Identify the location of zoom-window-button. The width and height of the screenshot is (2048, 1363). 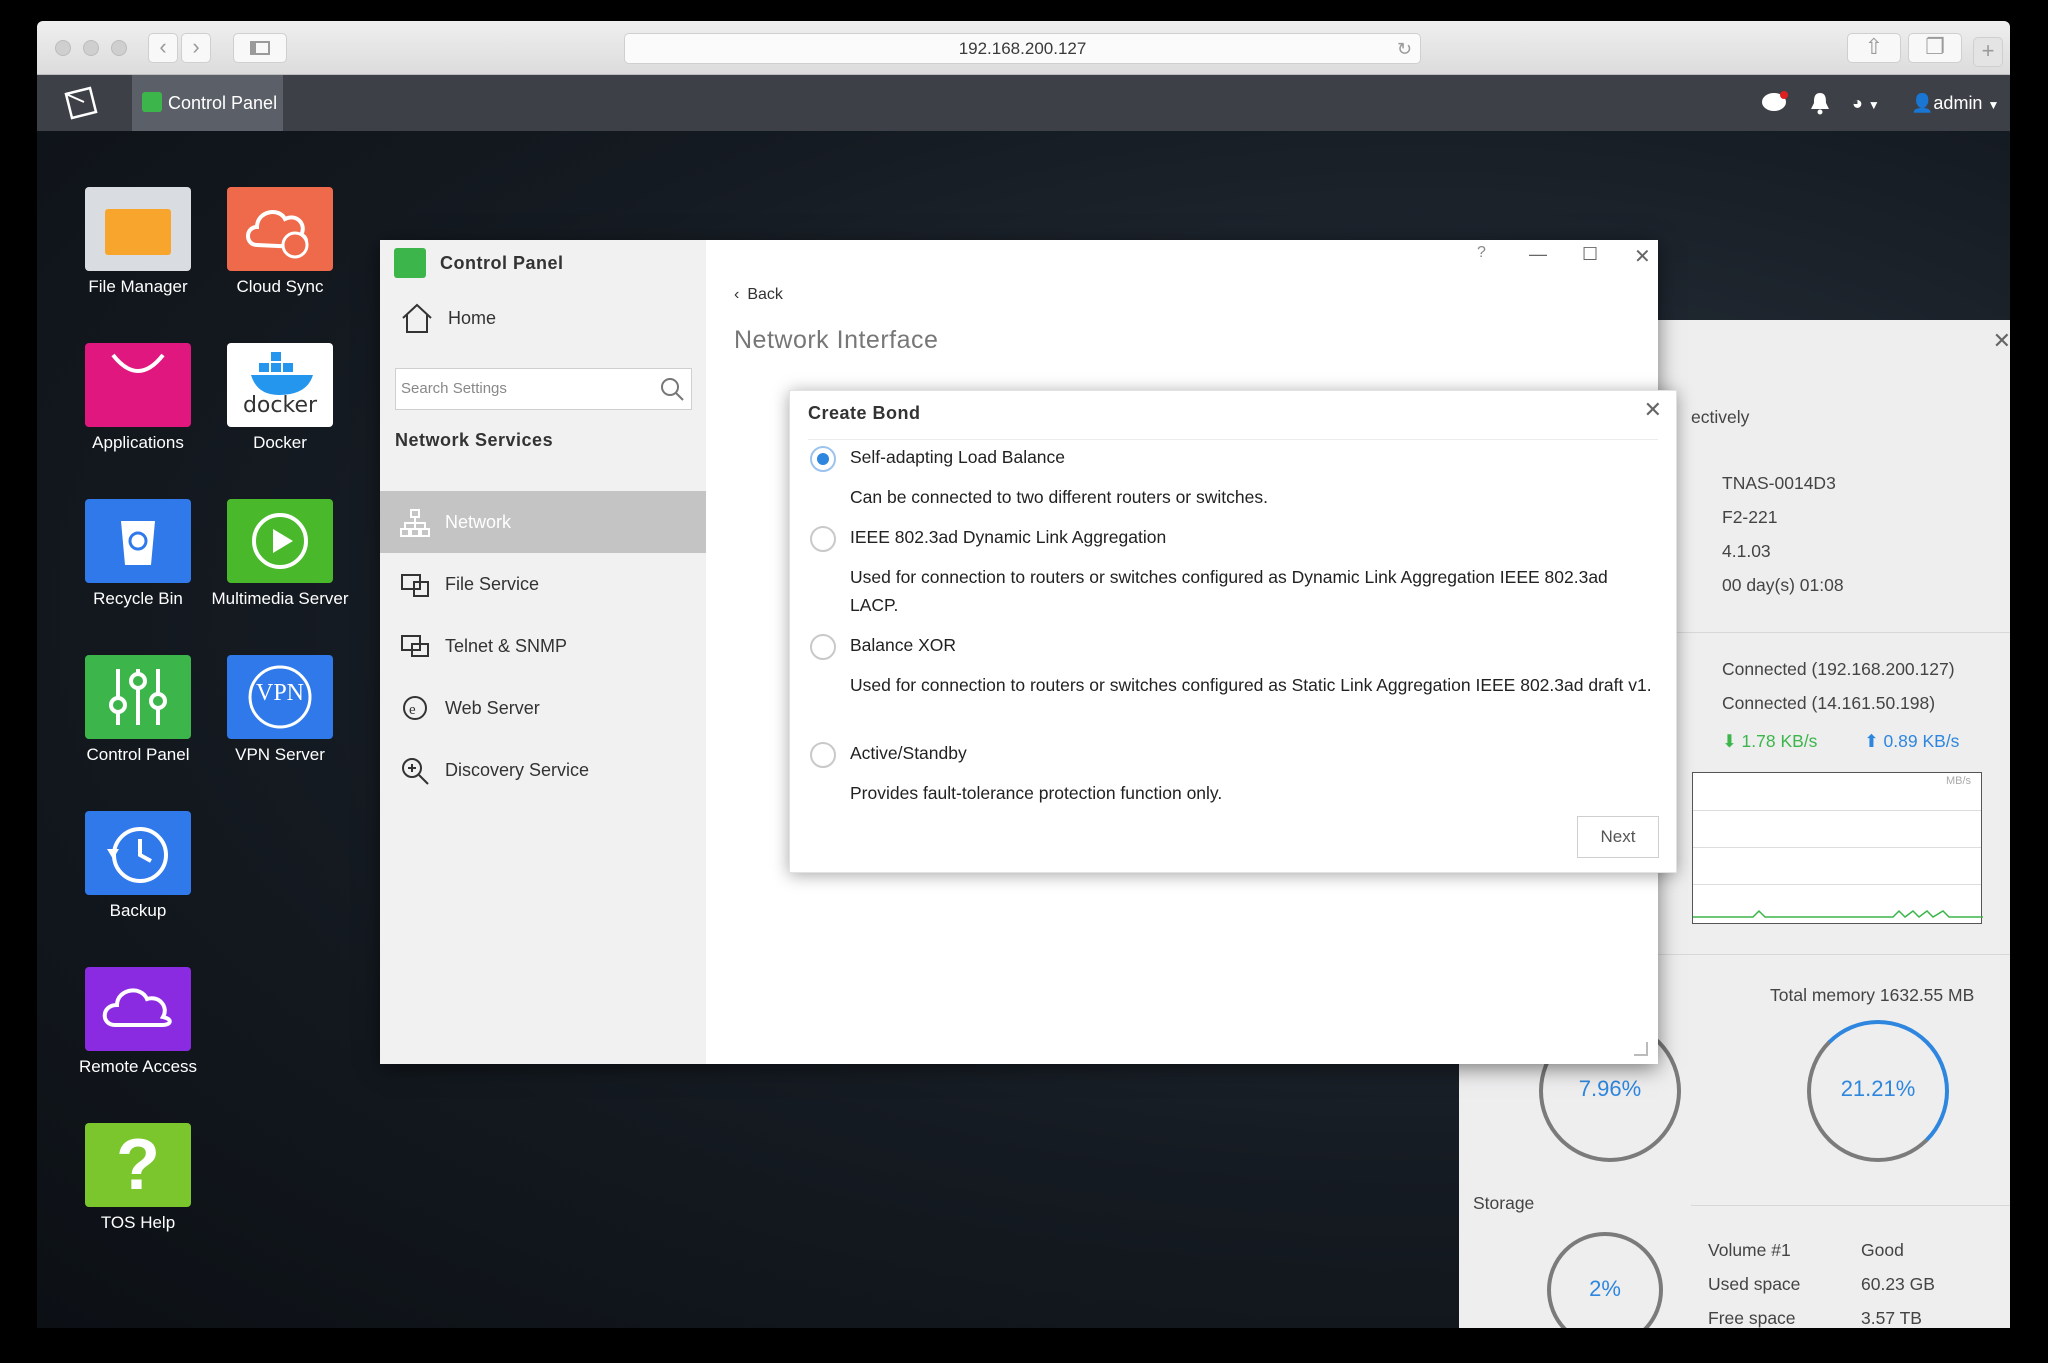
(119, 48).